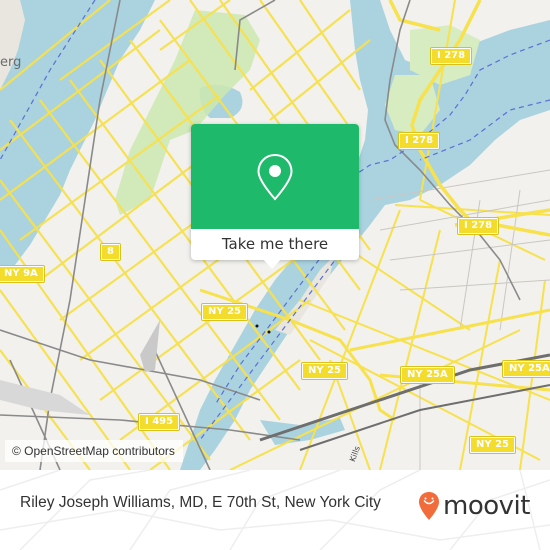 This screenshot has width=550, height=550. I want to click on highway-shield-i495: I 495, so click(159, 422).